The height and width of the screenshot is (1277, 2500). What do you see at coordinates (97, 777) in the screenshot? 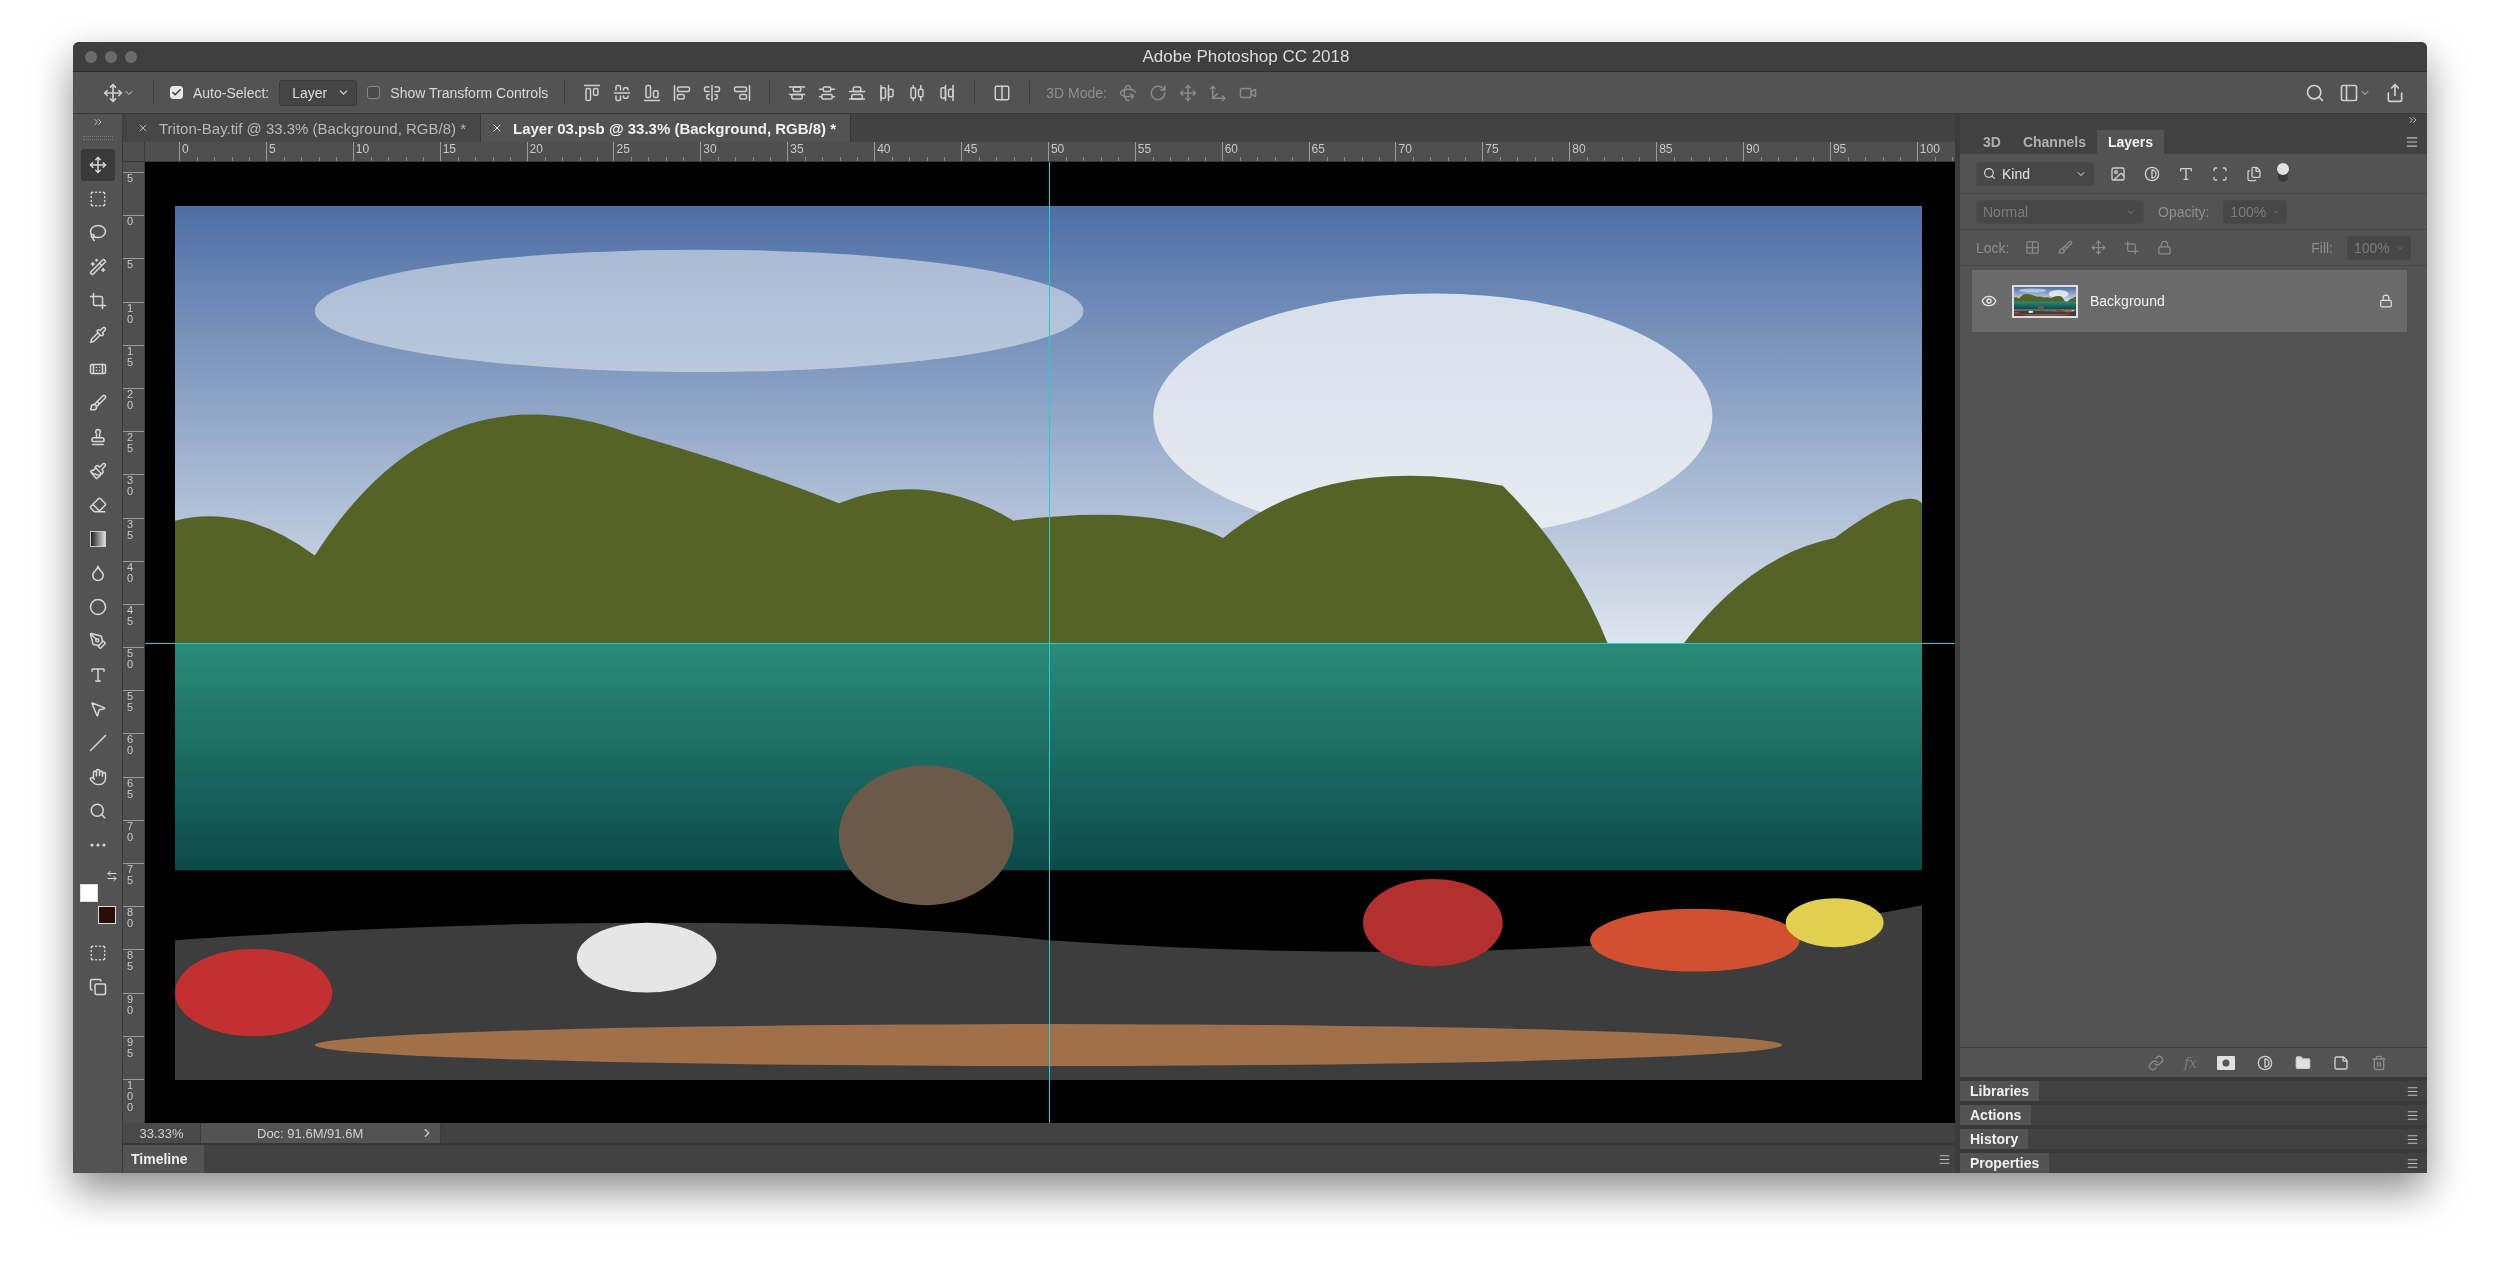
I see `hand-icon` at bounding box center [97, 777].